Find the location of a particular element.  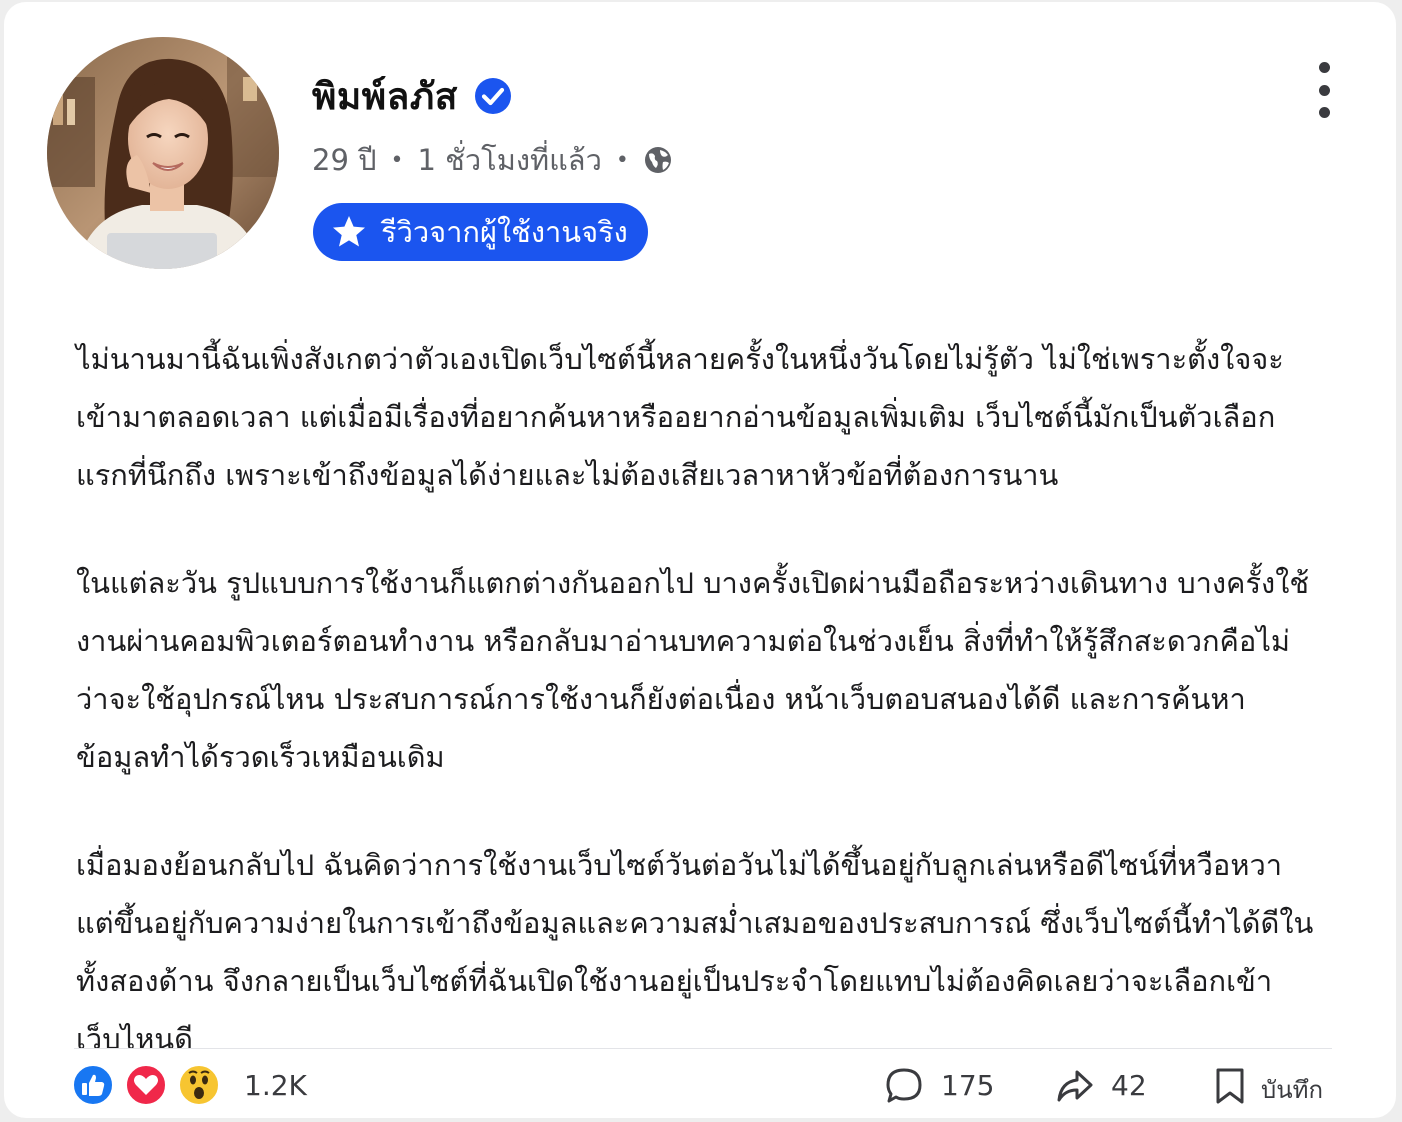

verified-badge-icon is located at coordinates (492, 96).